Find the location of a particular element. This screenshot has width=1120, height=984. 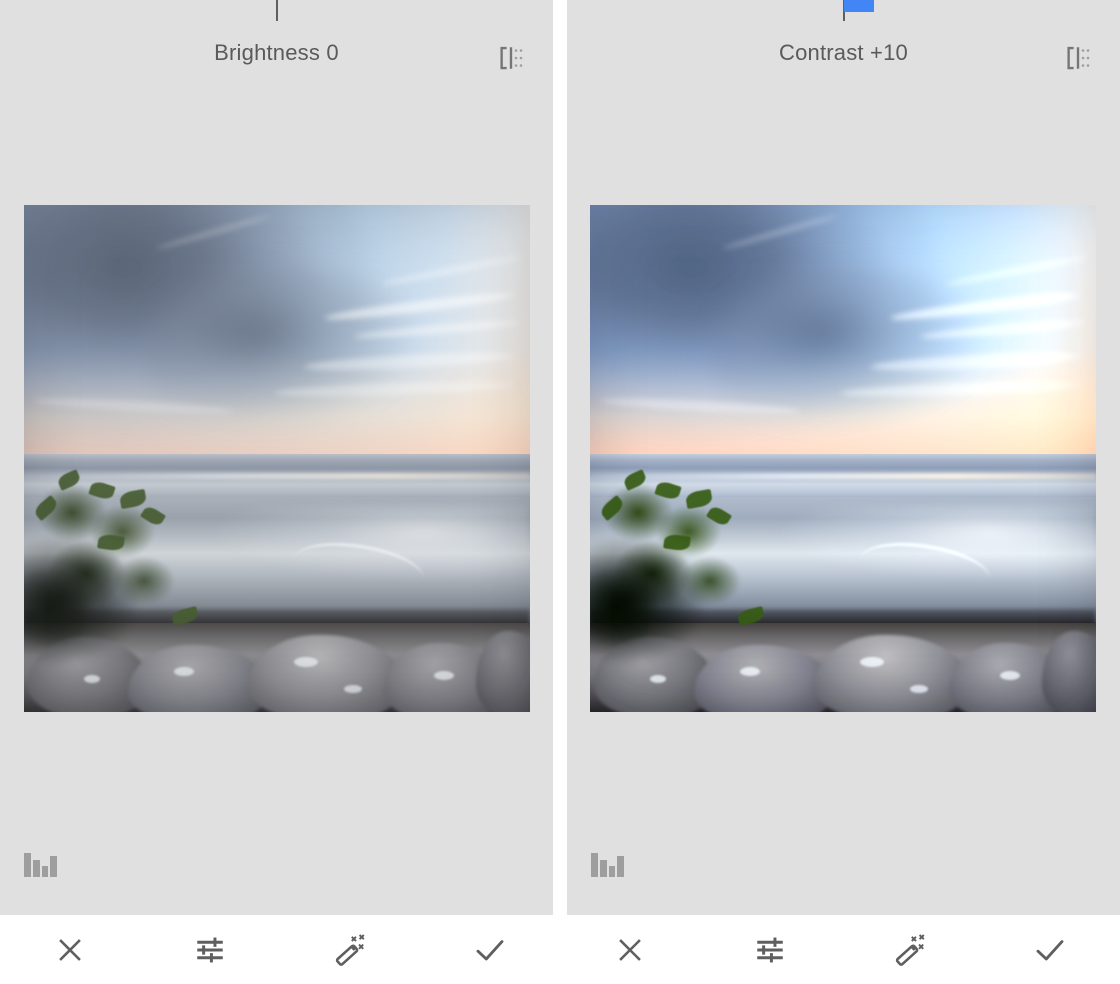

panel-header-right: Contrast +10 is located at coordinates (843, 51).